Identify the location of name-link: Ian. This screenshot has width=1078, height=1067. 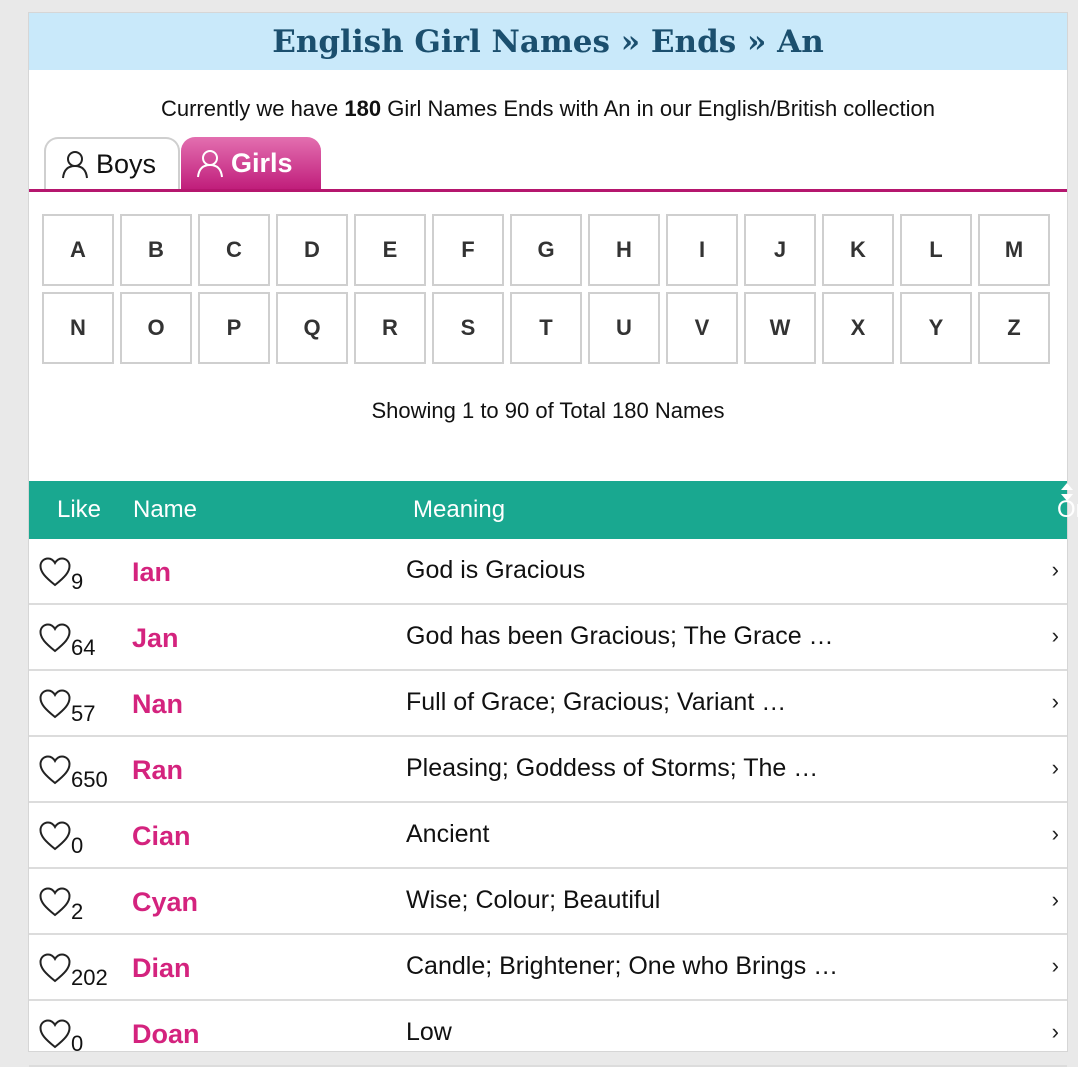
(151, 572).